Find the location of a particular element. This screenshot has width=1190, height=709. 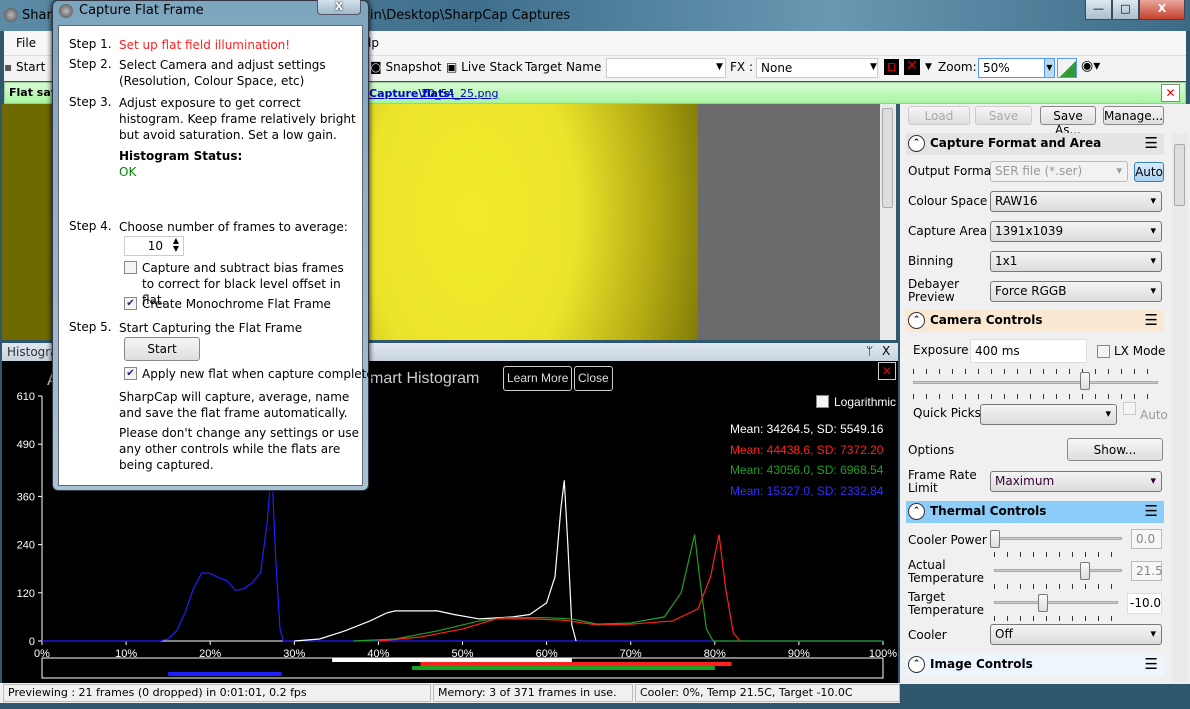

menu-help: lp is located at coordinates (373, 43).